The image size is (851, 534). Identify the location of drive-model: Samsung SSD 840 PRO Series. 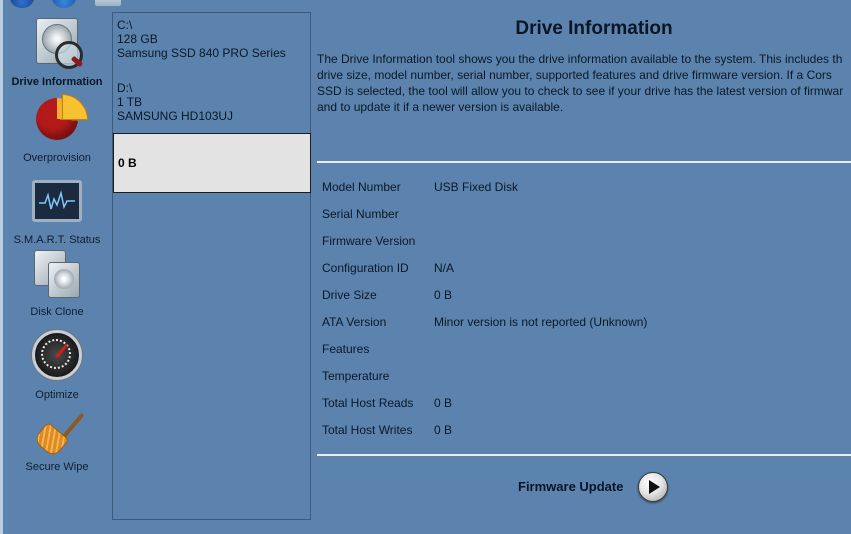
(201, 53).